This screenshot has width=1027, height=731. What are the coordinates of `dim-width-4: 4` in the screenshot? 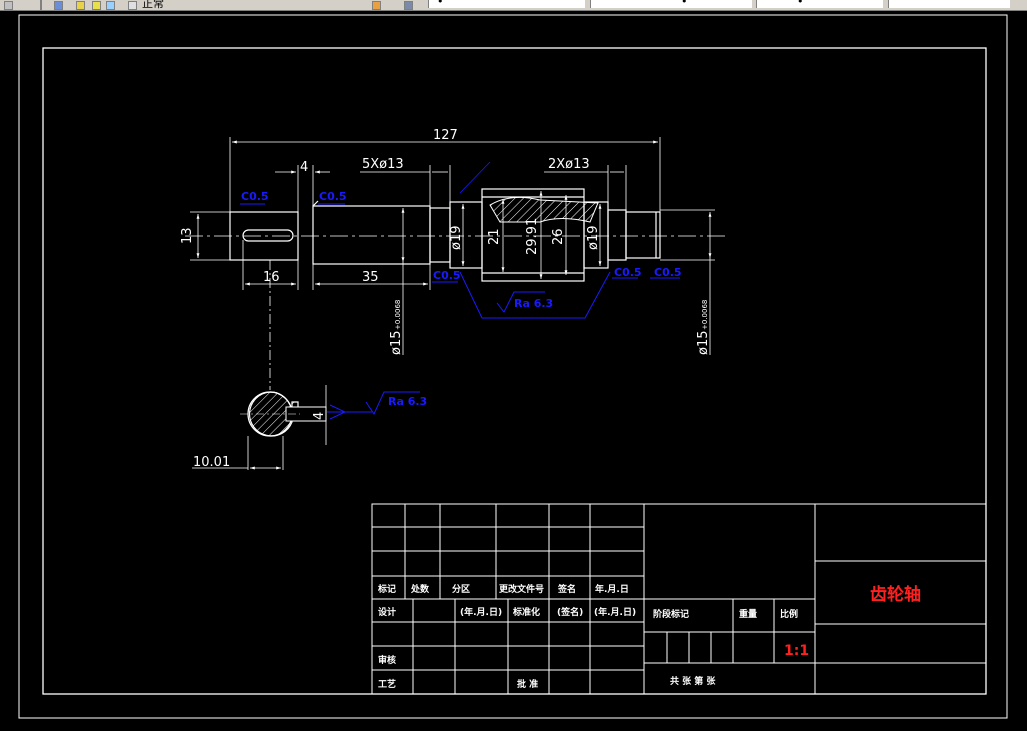 It's located at (304, 167).